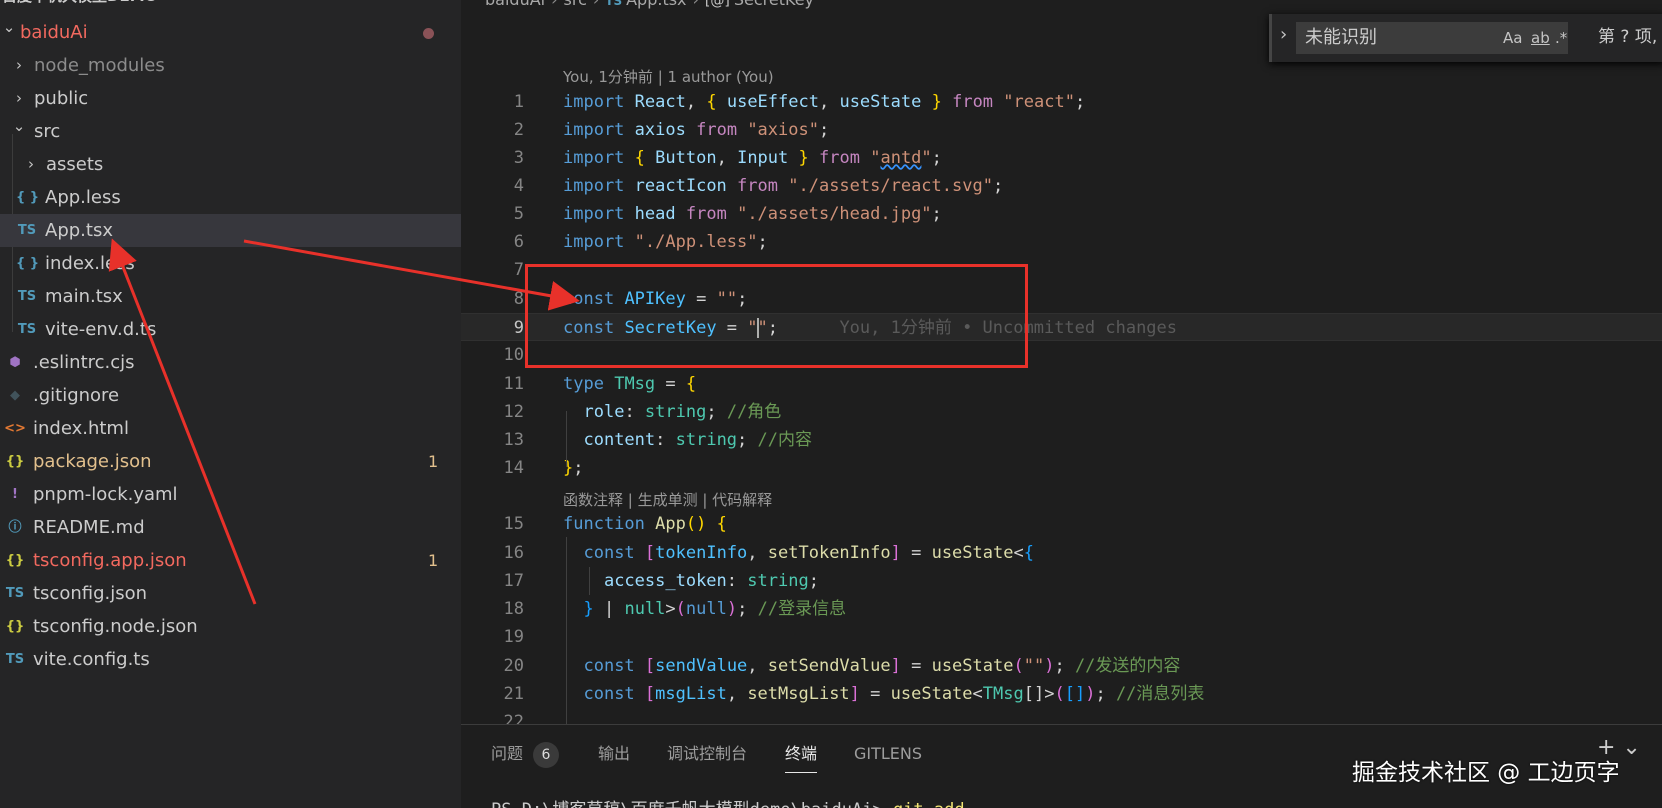  I want to click on tree-item: › assets, so click(230, 164).